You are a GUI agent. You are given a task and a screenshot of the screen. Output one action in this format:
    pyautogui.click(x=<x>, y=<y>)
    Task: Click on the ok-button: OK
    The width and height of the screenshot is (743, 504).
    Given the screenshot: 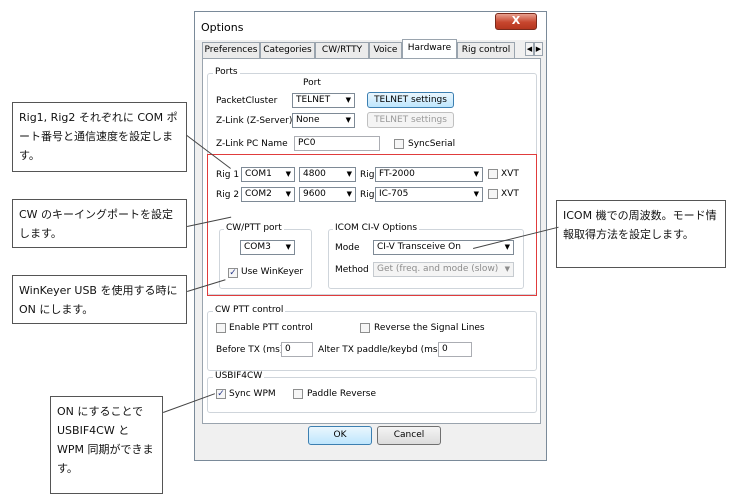 What is the action you would take?
    pyautogui.click(x=340, y=435)
    